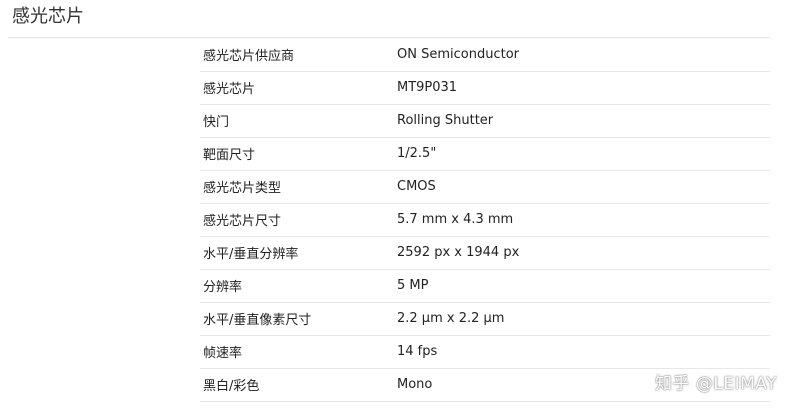 The width and height of the screenshot is (795, 408). Describe the element at coordinates (242, 221) in the screenshot. I see `spec-label: 感光芯片尺寸` at that location.